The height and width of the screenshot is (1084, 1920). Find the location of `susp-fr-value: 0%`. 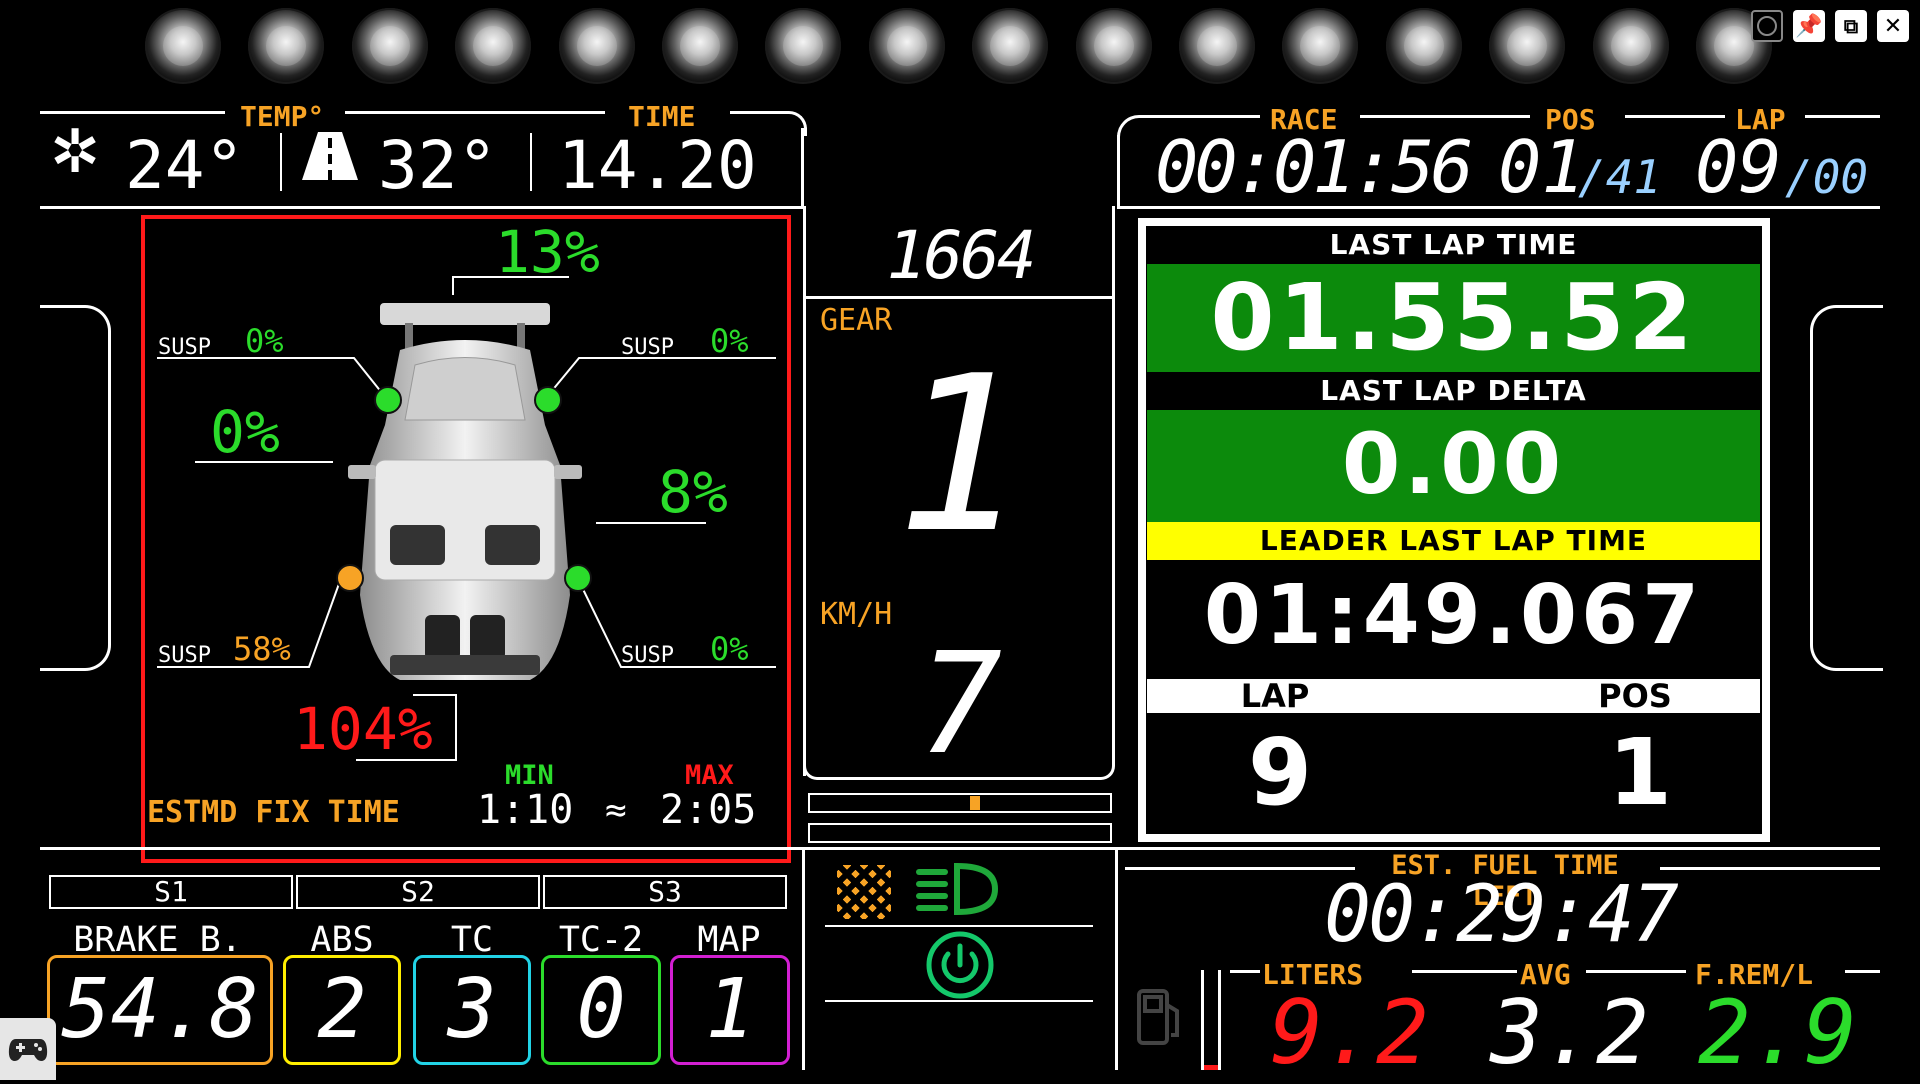

susp-fr-value: 0% is located at coordinates (729, 341).